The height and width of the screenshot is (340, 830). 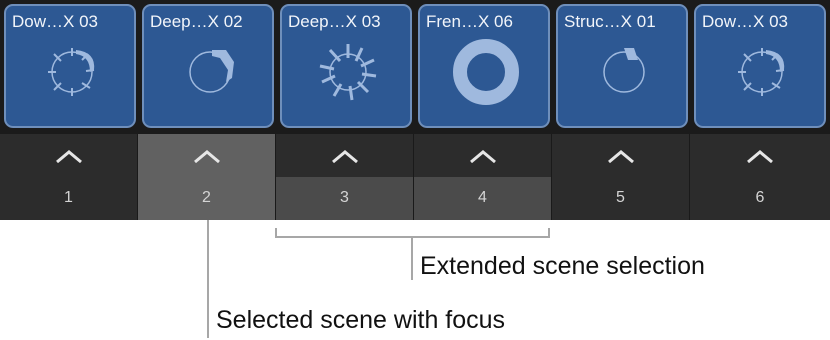 I want to click on scene-2-focused: 2, so click(x=207, y=177).